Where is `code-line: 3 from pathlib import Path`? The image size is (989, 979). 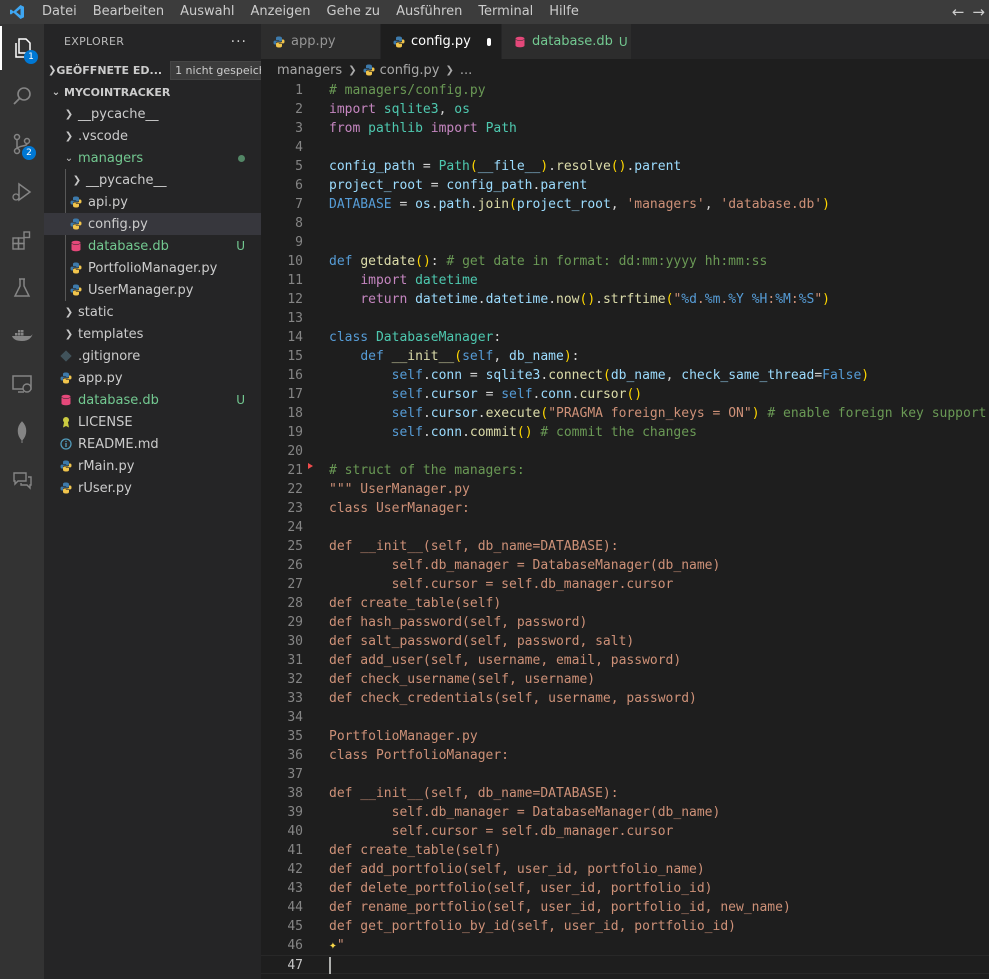 code-line: 3 from pathlib import Path is located at coordinates (625, 128).